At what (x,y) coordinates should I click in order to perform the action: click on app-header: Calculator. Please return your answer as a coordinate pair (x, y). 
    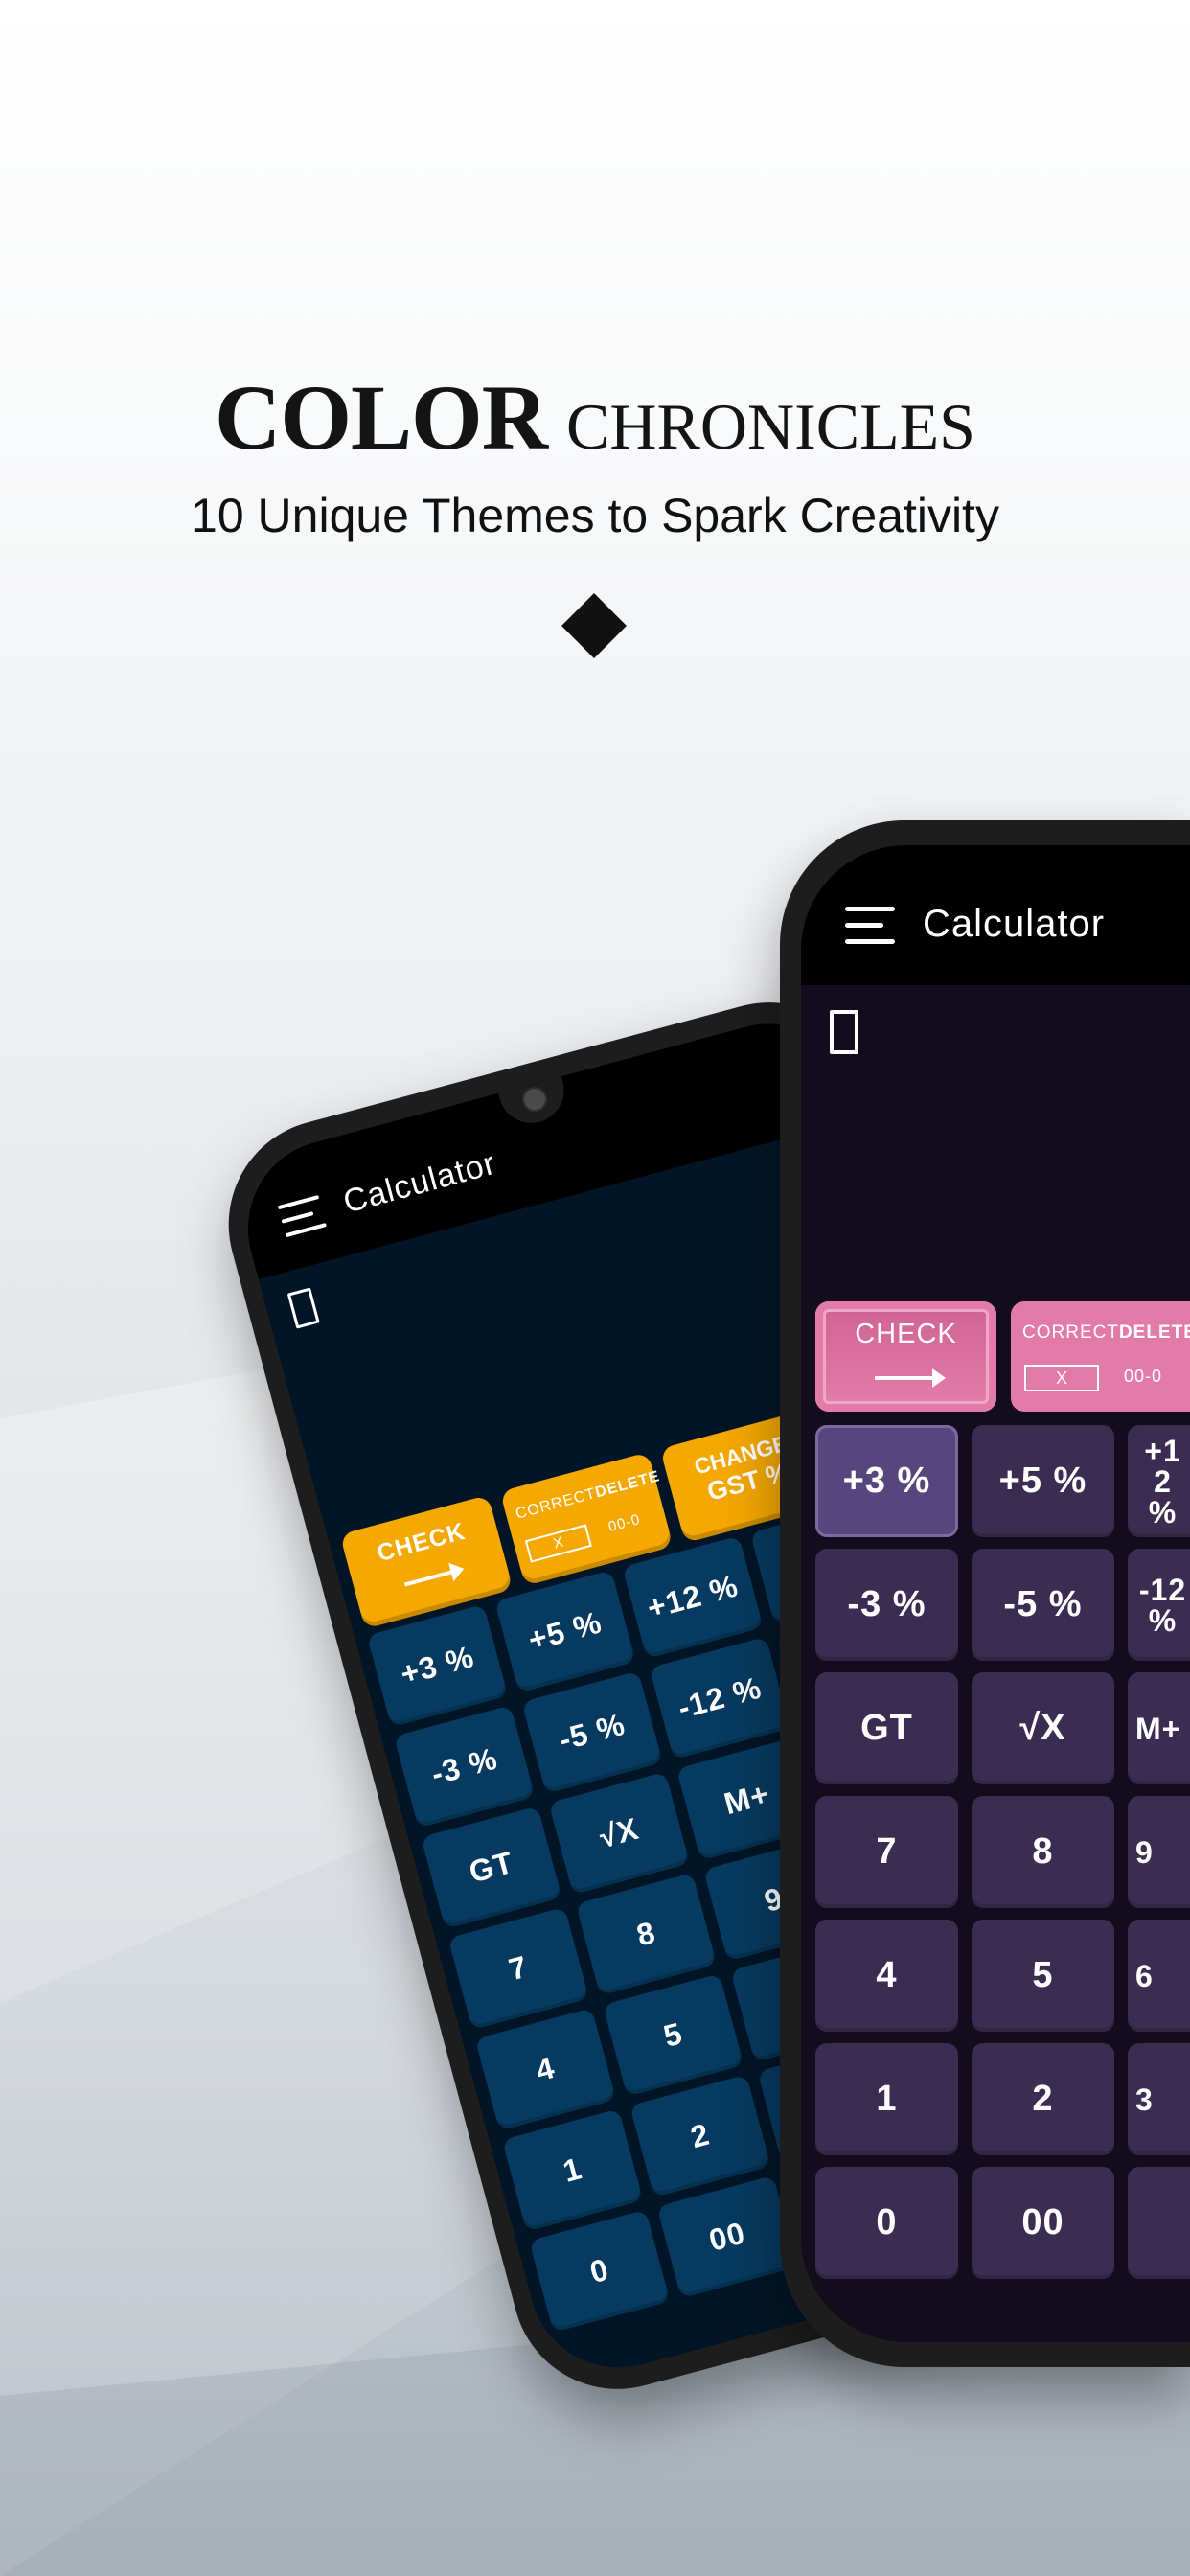
    Looking at the image, I should click on (996, 915).